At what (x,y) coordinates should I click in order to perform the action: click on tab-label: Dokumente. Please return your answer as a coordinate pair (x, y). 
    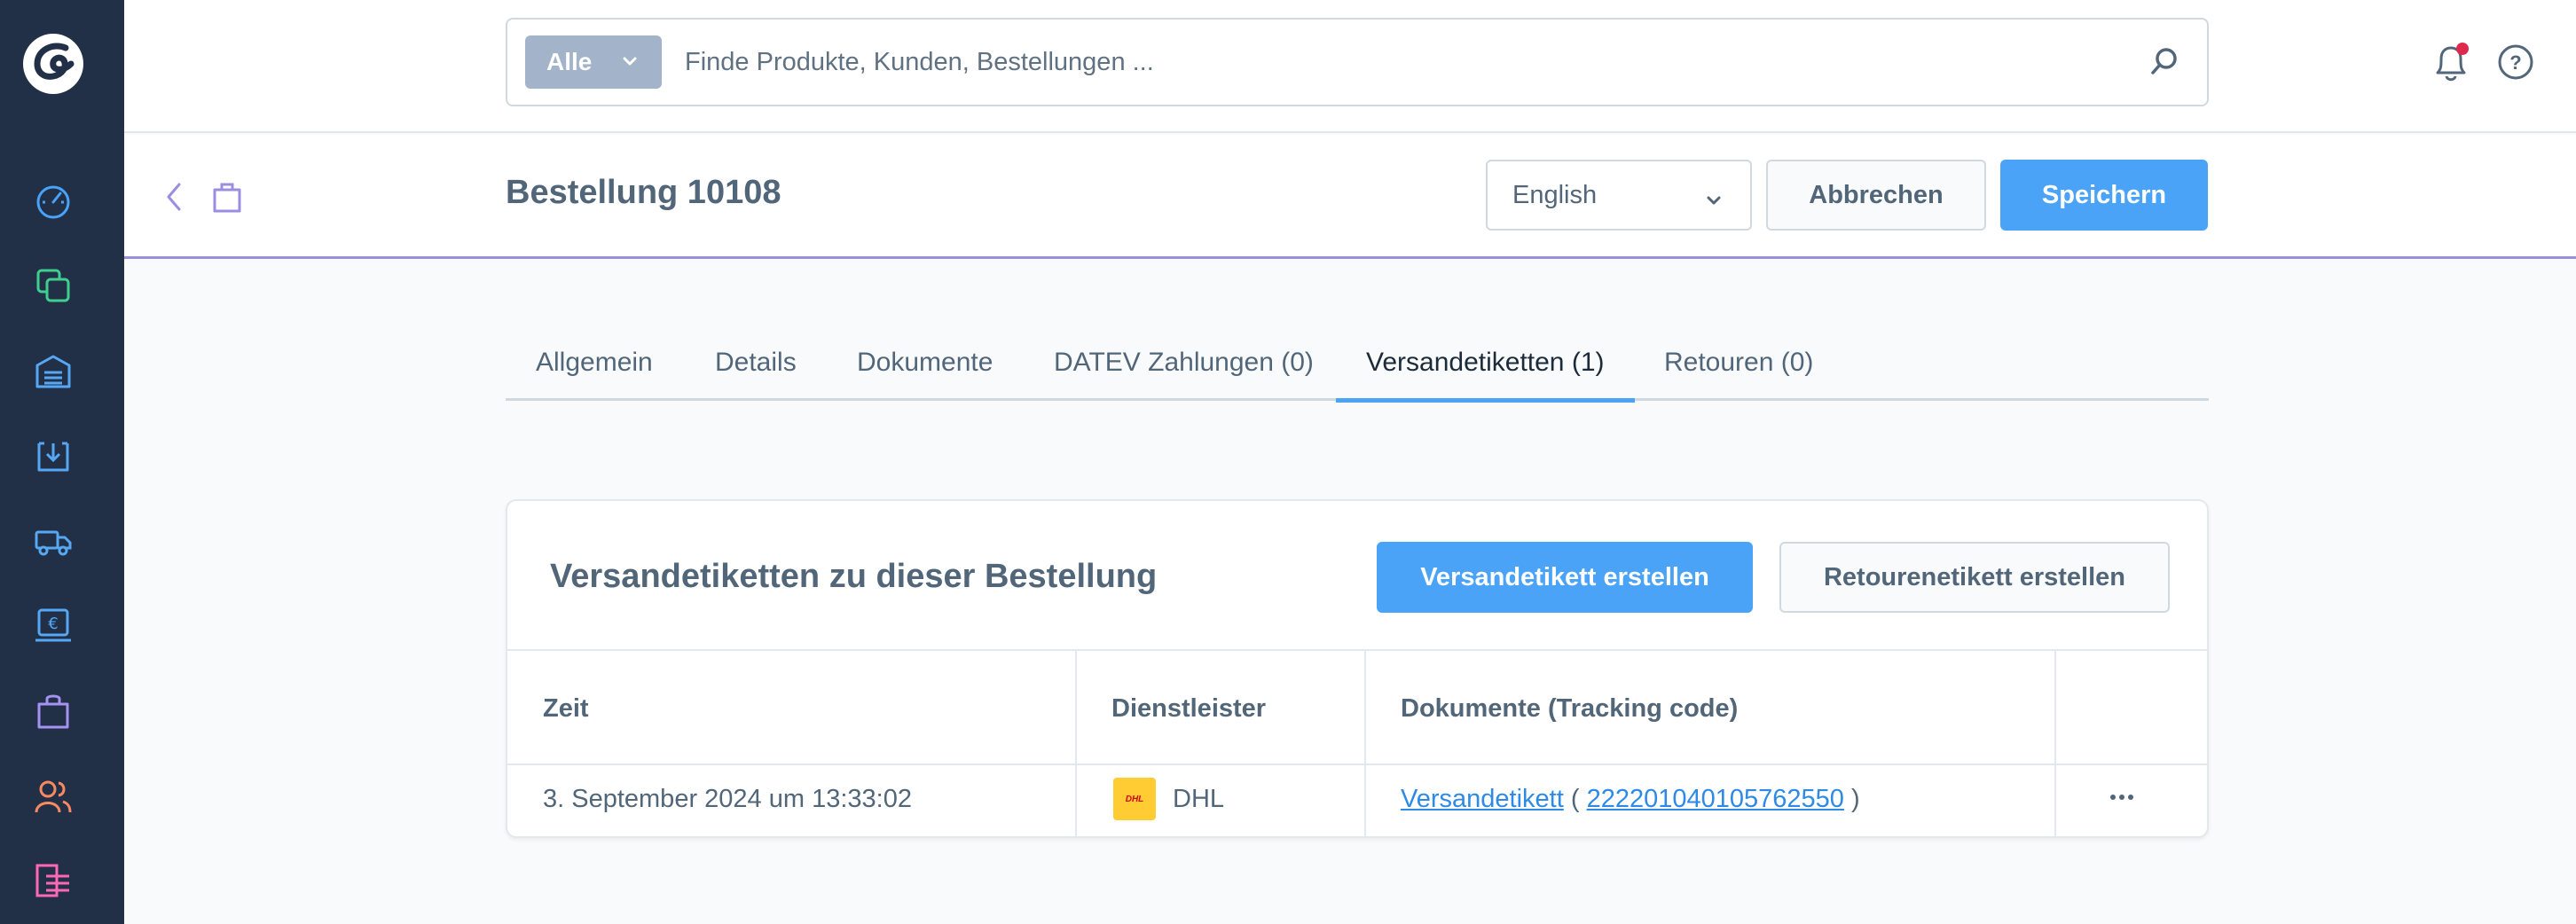
    Looking at the image, I should click on (925, 362).